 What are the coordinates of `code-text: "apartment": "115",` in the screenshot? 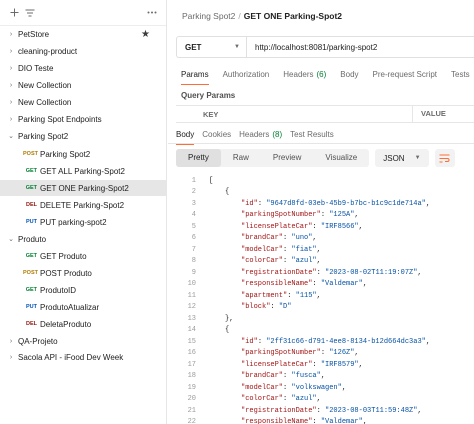 It's located at (281, 296).